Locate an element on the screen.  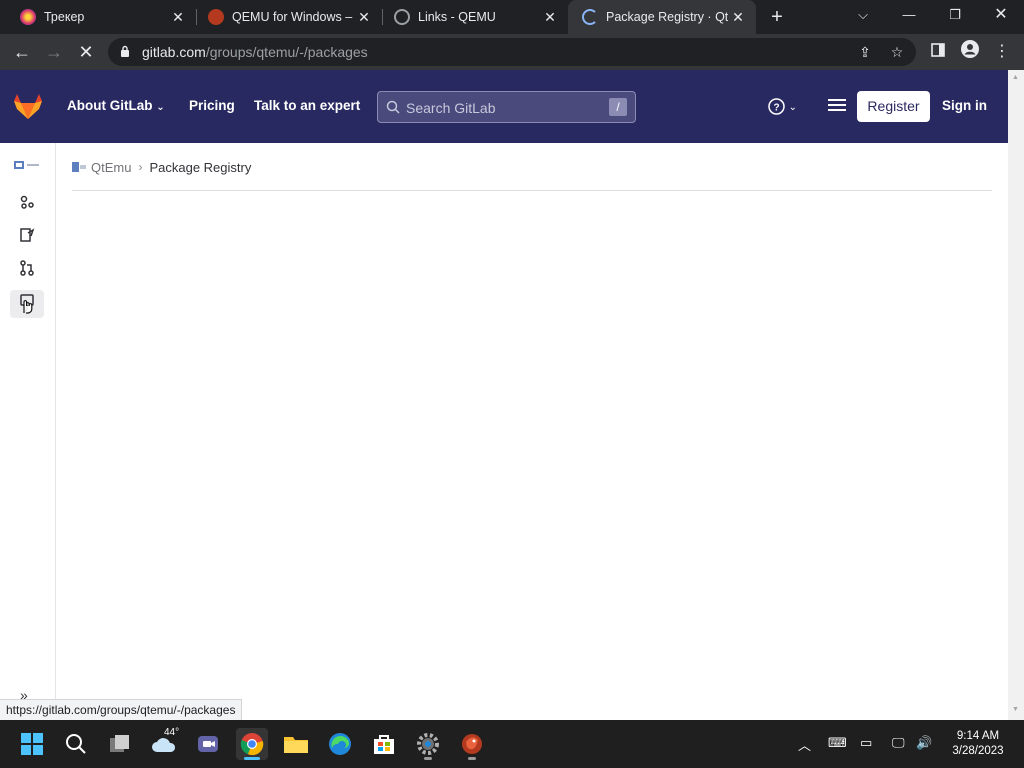
chevron-right-icon: › is located at coordinates (140, 167).